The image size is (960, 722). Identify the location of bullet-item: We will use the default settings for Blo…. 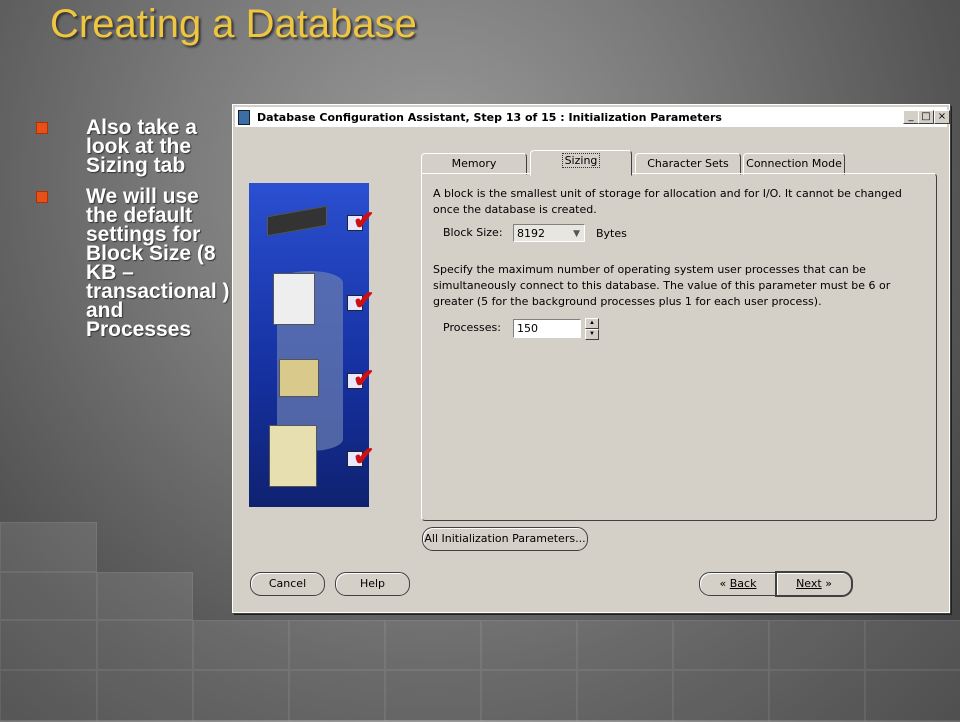
(130, 263).